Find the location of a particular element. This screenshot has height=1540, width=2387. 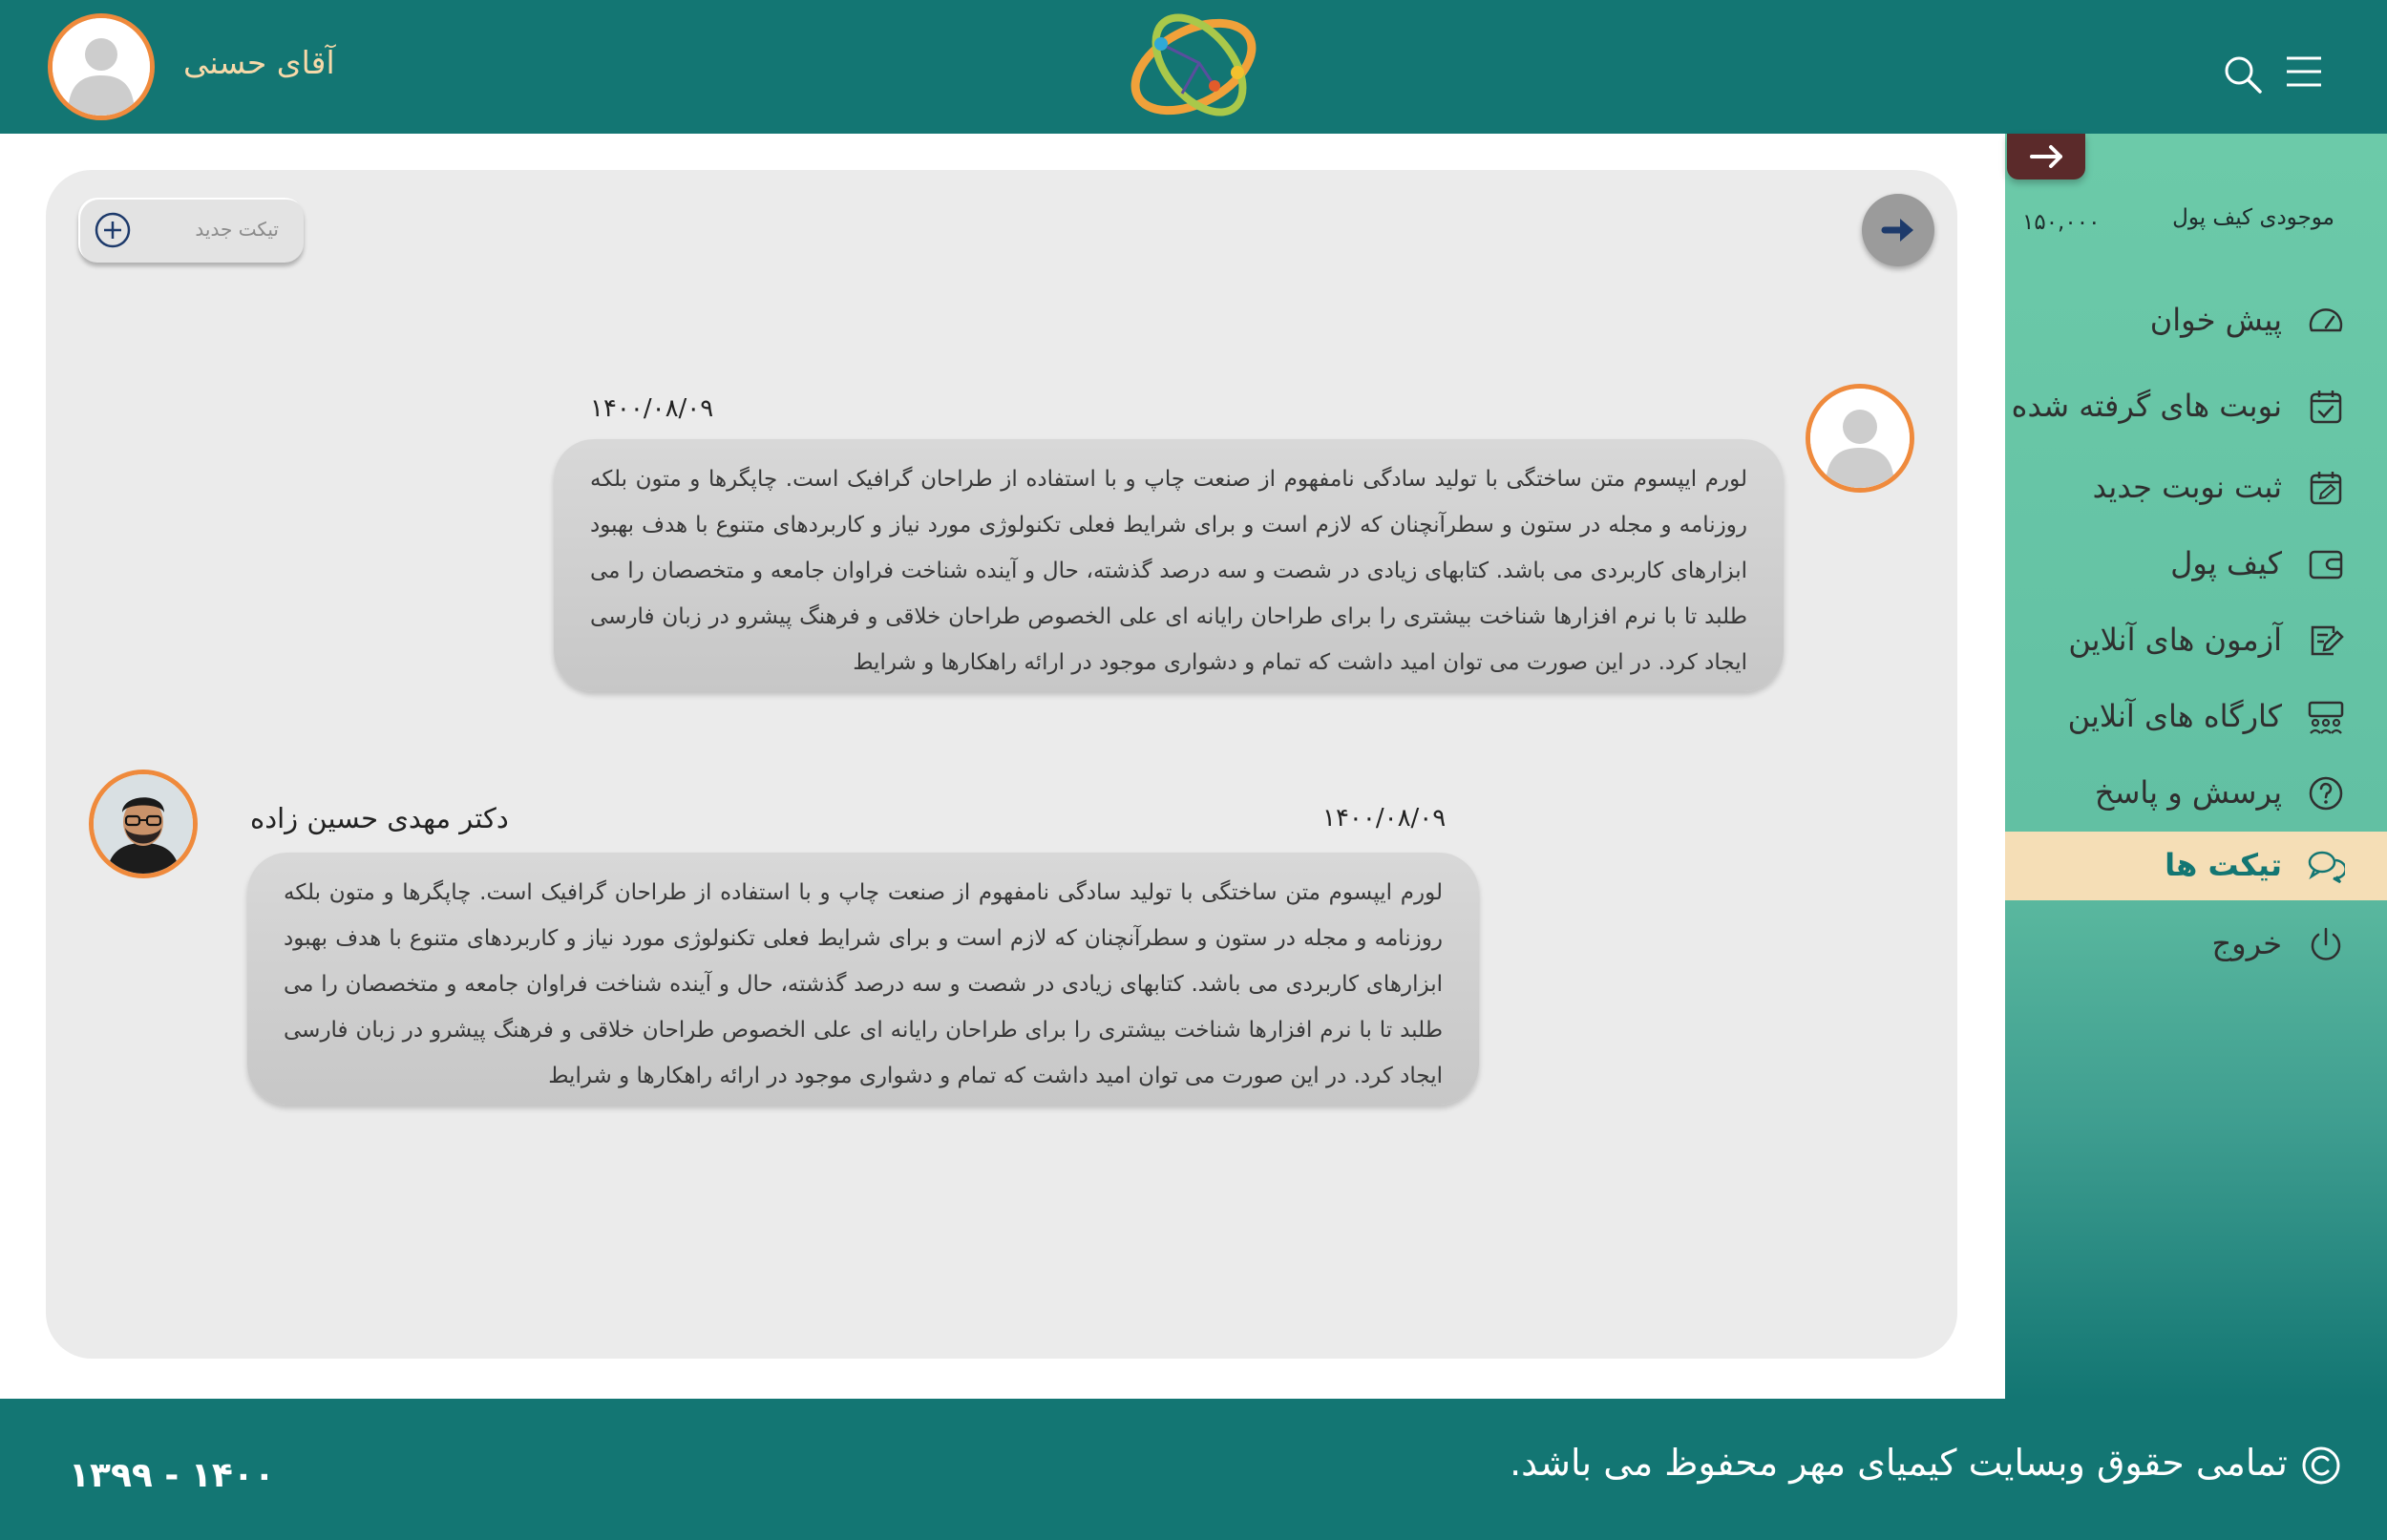

sidebar-item-label: پیش خوان is located at coordinates (2215, 320).